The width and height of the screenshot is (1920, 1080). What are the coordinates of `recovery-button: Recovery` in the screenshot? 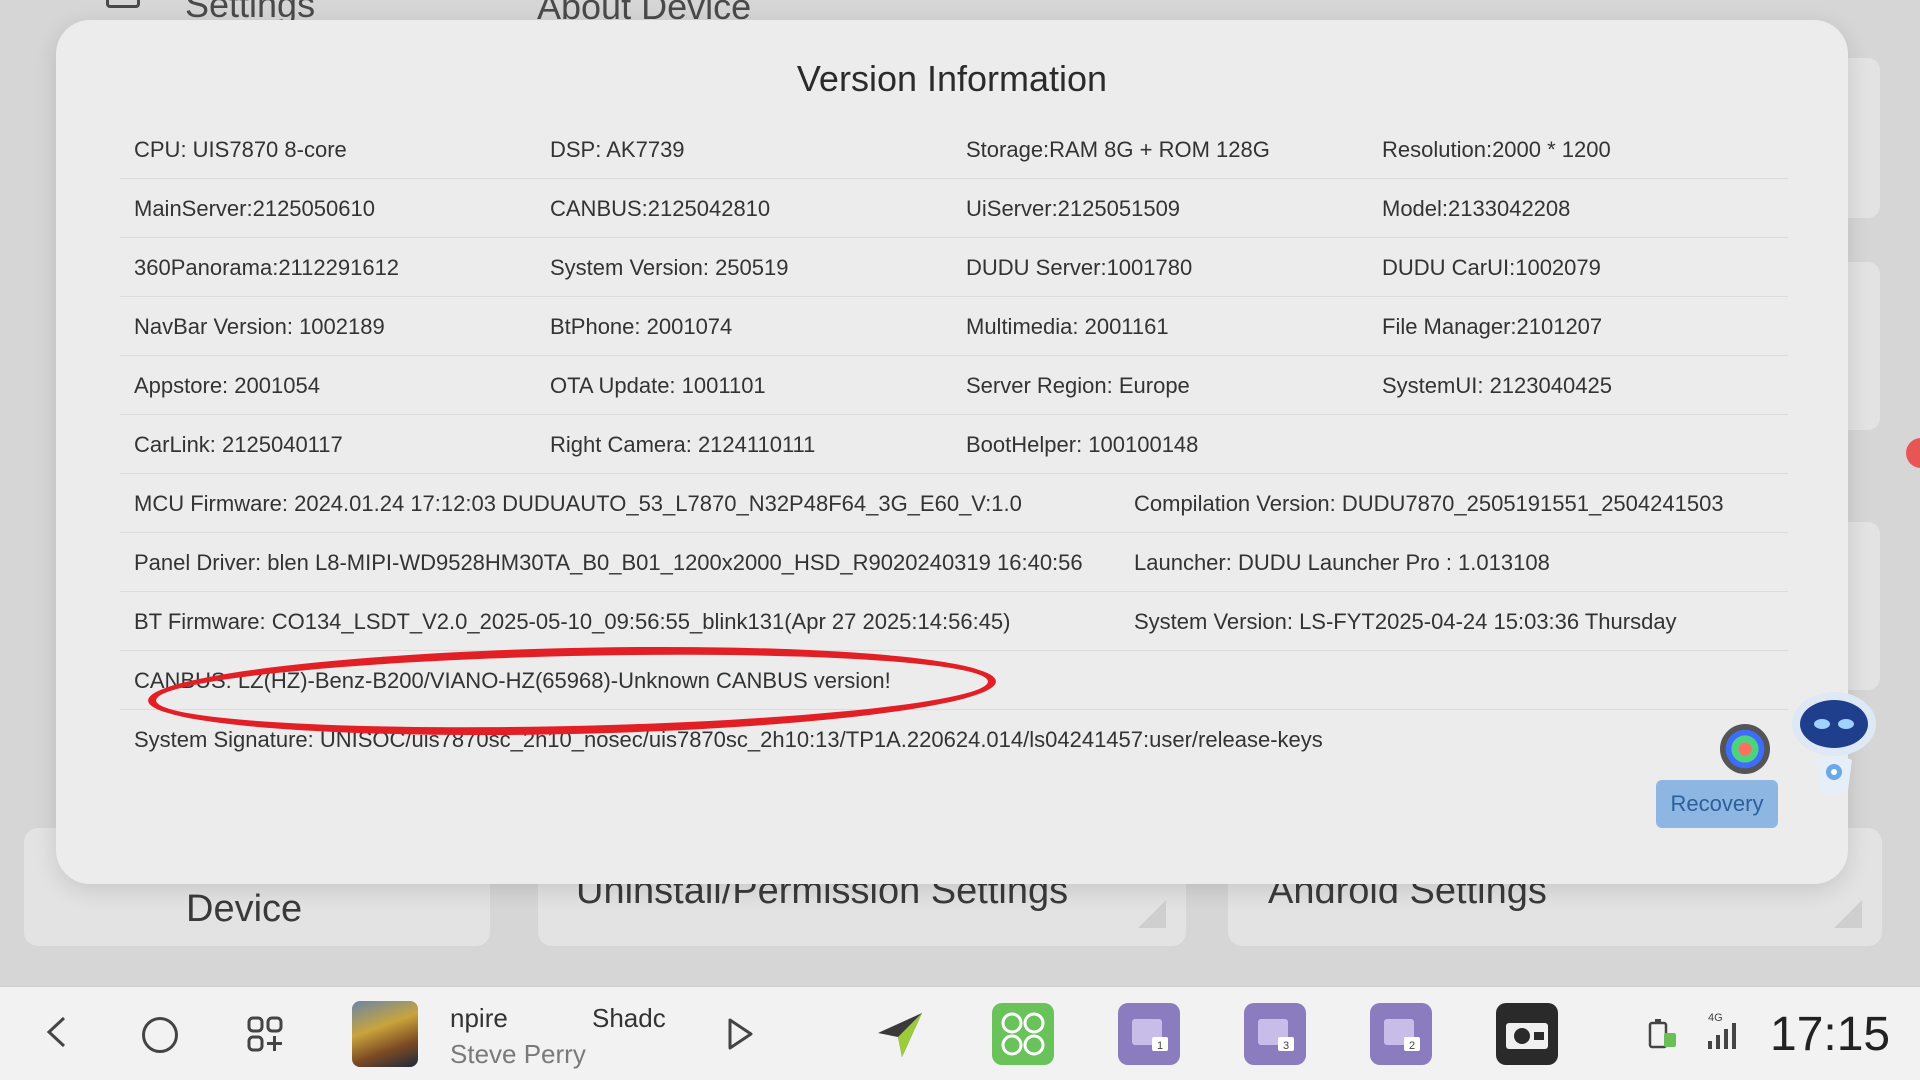 It's located at (1717, 804).